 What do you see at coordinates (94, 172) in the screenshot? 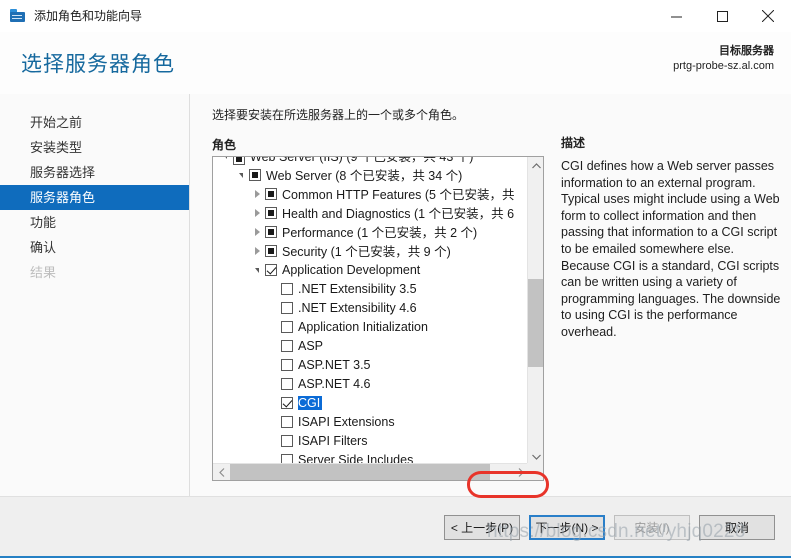
I see `sidebar-item-2: 服务器选择` at bounding box center [94, 172].